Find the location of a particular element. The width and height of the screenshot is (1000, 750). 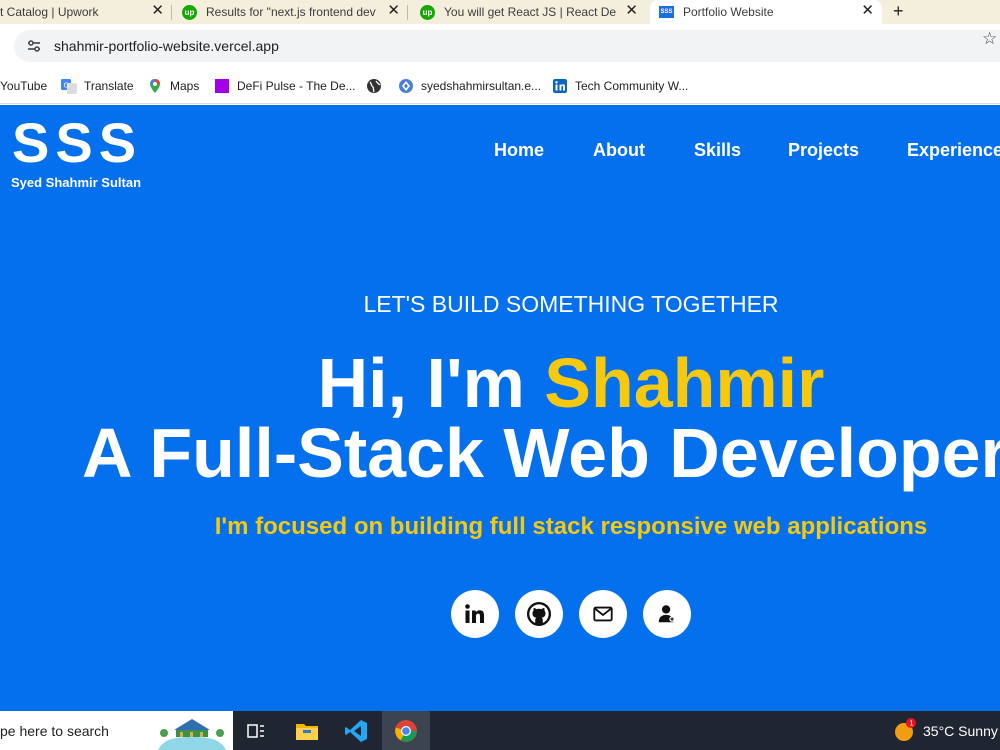

nav-experience: Experience is located at coordinates (953, 150).